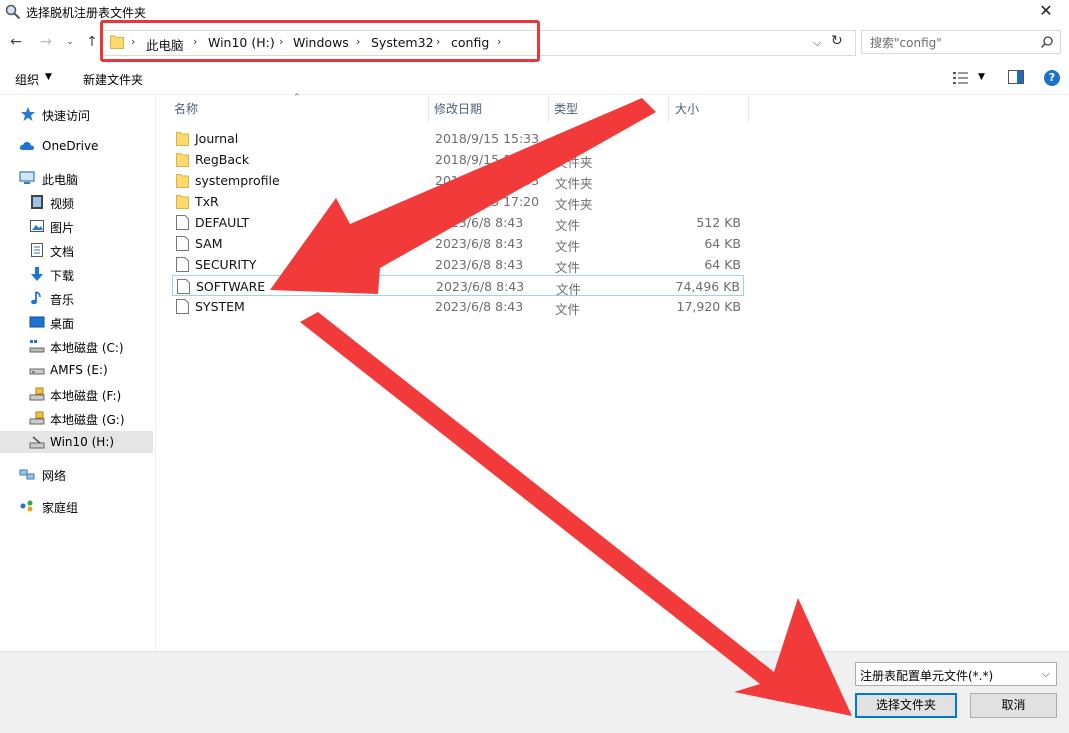 This screenshot has height=733, width=1069. Describe the element at coordinates (220, 306) in the screenshot. I see `file-name: SYSTEM` at that location.